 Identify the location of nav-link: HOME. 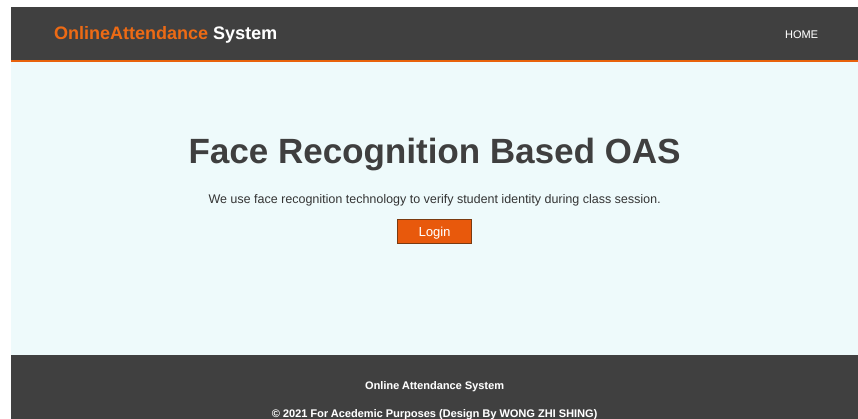
(801, 34).